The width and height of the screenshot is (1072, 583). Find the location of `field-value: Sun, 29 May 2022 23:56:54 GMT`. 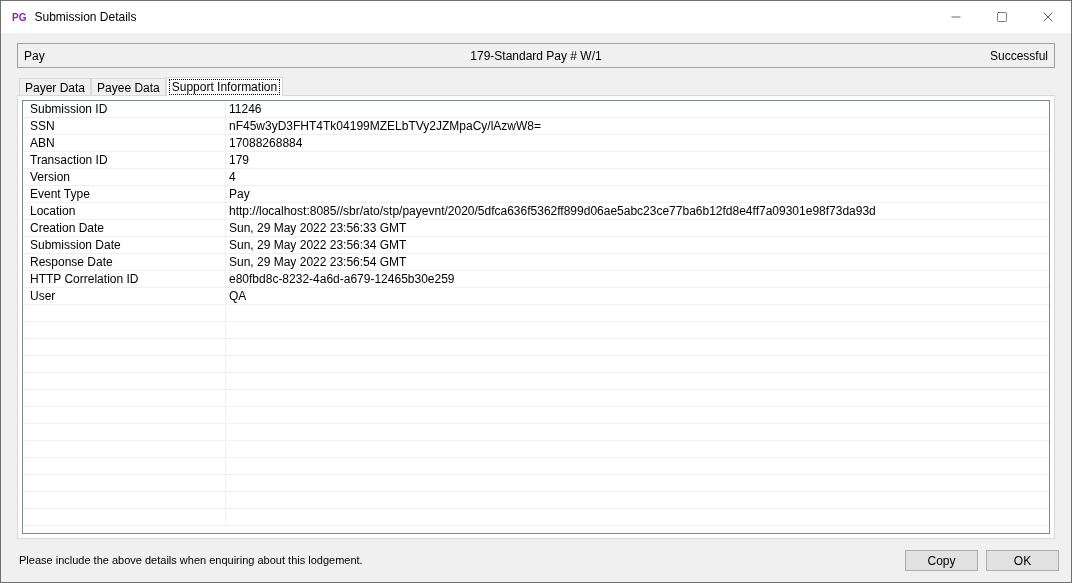

field-value: Sun, 29 May 2022 23:56:54 GMT is located at coordinates (317, 262).